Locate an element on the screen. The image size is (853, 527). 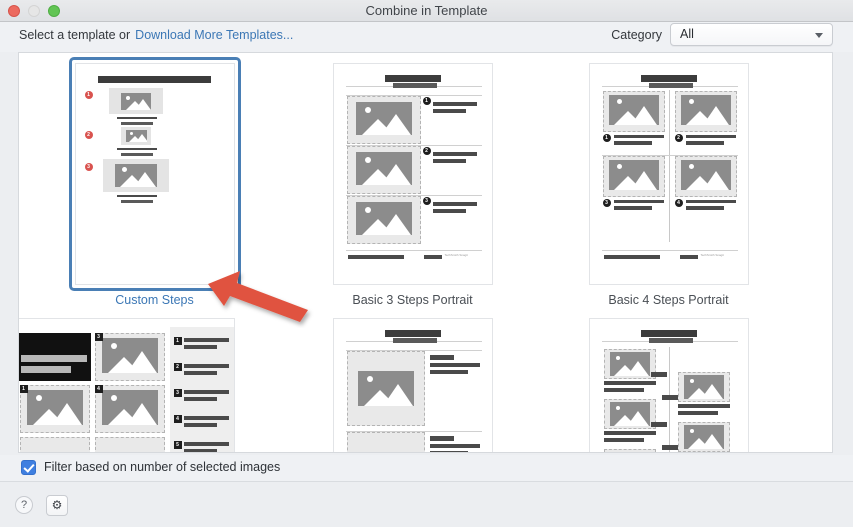
template-thumbnail-wrap: 3 1 4 1 2 3 4 5 is located at coordinates (145, 385).